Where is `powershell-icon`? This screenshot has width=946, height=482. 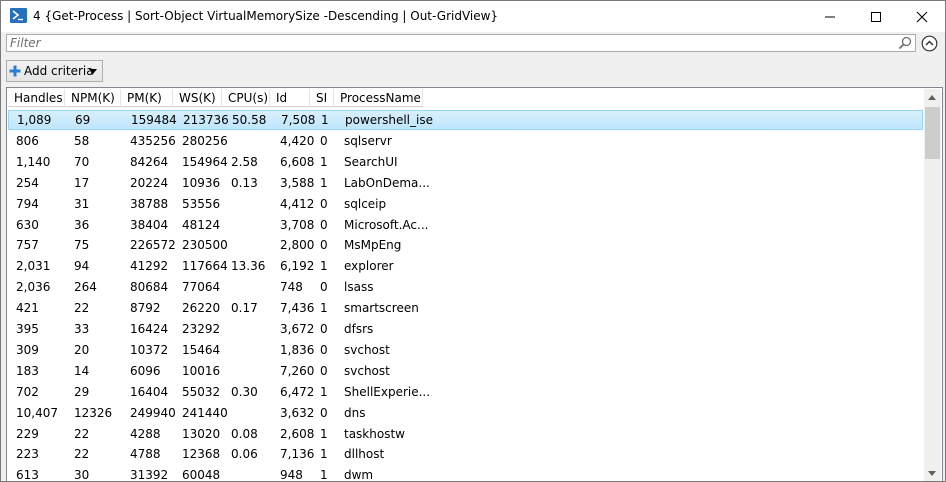
powershell-icon is located at coordinates (18, 15).